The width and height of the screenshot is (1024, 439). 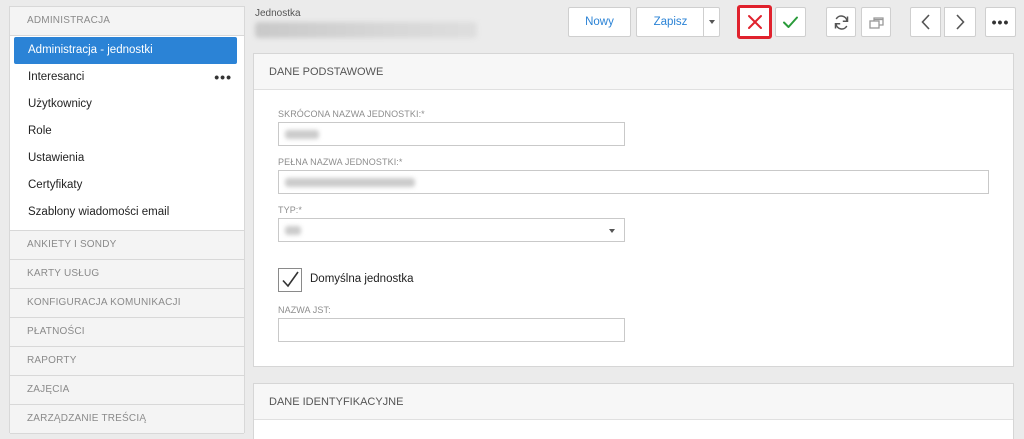 What do you see at coordinates (366, 30) in the screenshot?
I see `record-title-redacted` at bounding box center [366, 30].